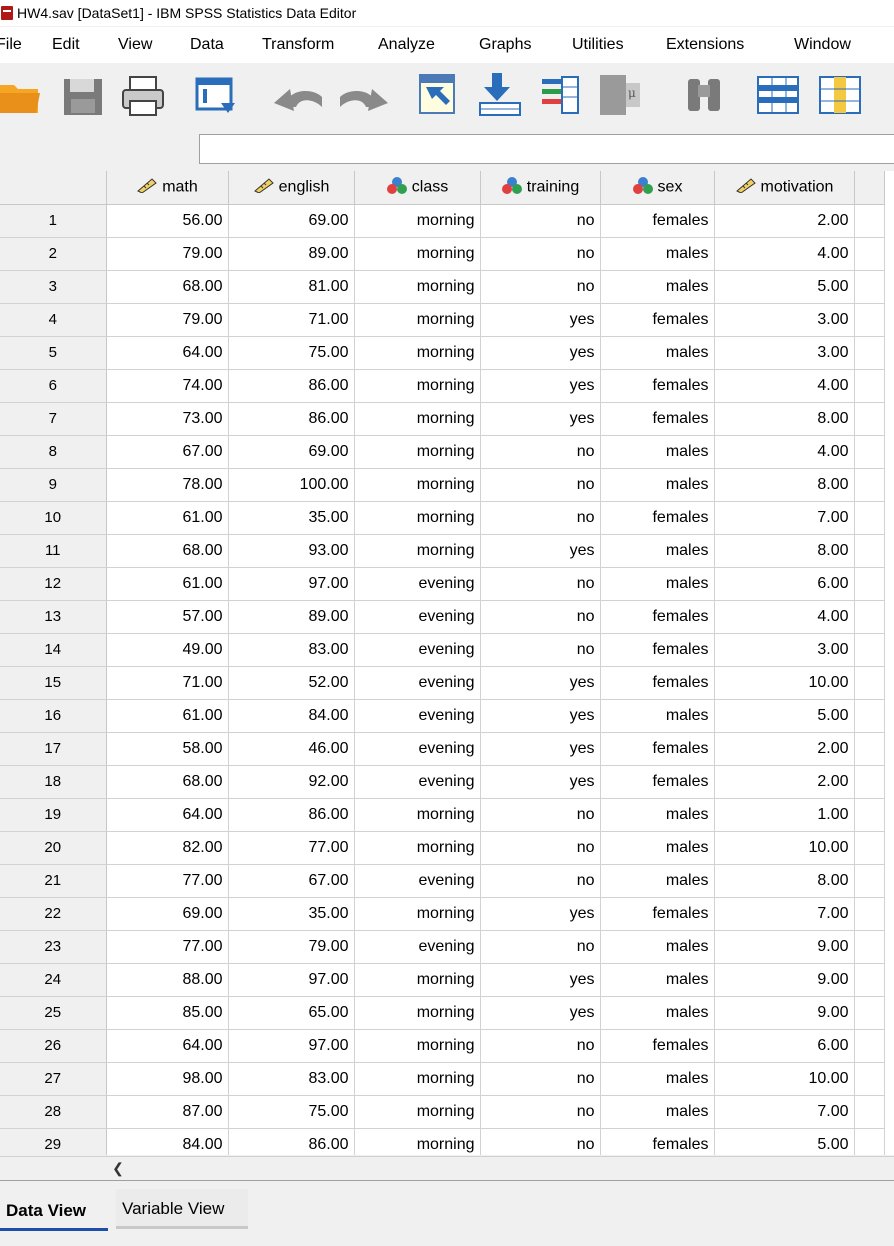  I want to click on row-number: 15, so click(53, 683).